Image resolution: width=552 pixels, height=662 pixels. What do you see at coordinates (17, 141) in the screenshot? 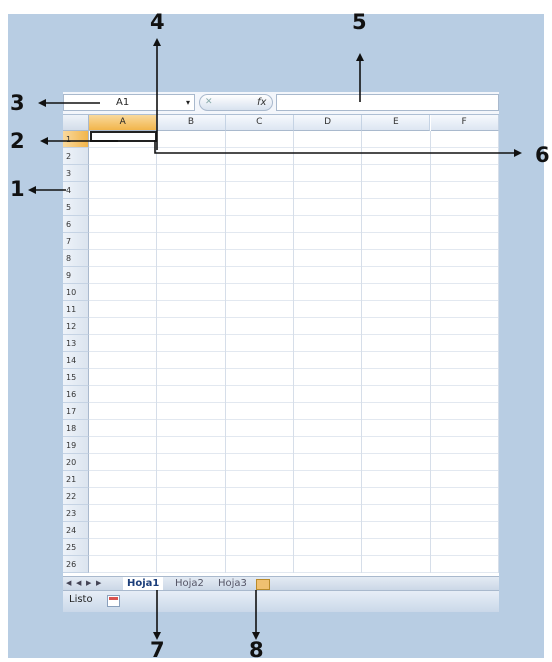
I see `callout-label-2: 2` at bounding box center [17, 141].